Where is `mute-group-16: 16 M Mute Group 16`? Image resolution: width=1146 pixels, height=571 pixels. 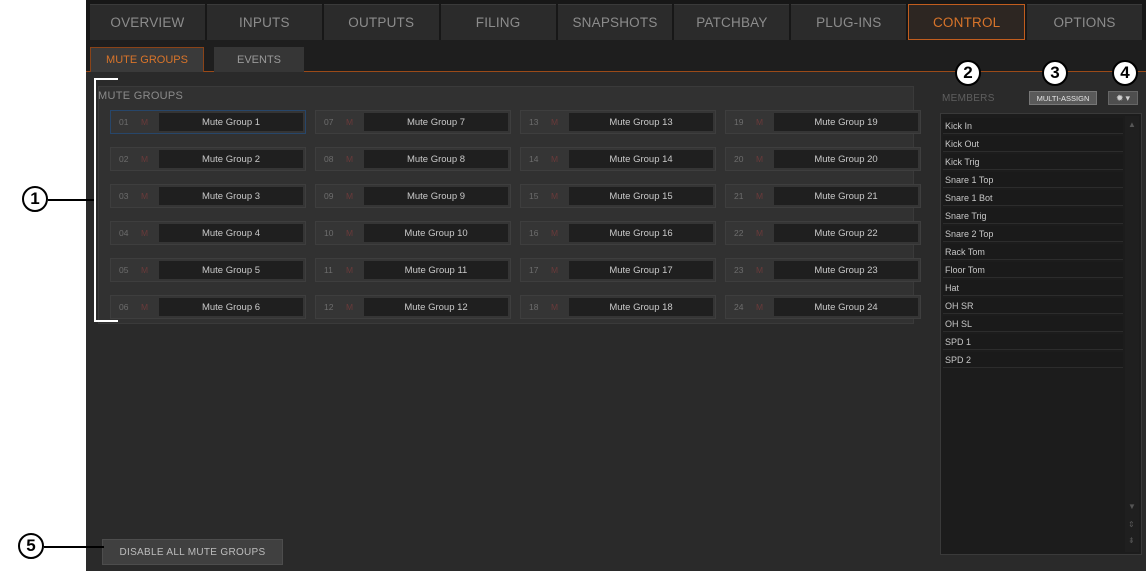
mute-group-16: 16 M Mute Group 16 is located at coordinates (618, 233).